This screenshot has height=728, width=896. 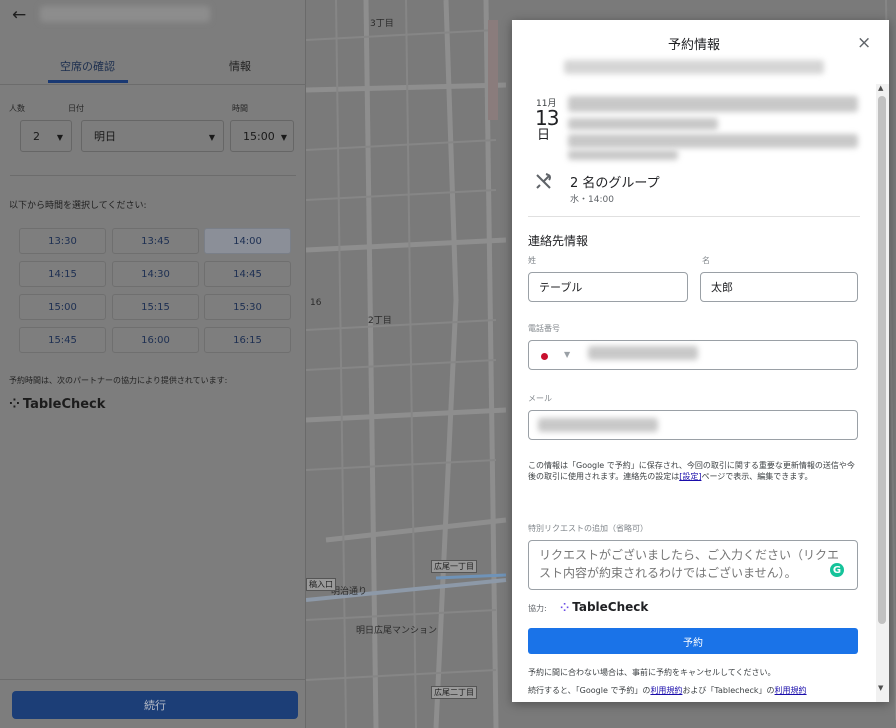 I want to click on time-slot-button: 15:45, so click(x=62, y=340).